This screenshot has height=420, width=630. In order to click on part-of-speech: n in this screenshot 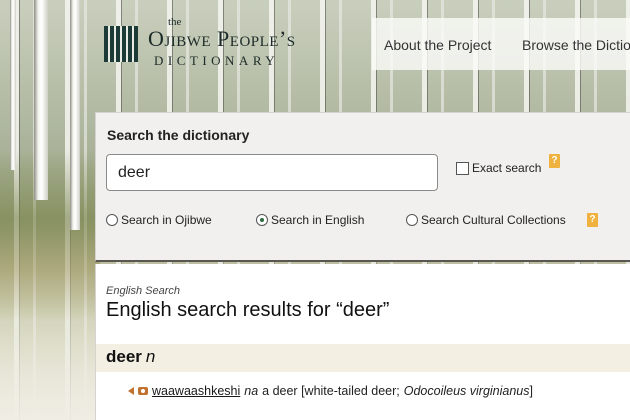, I will do `click(150, 356)`.